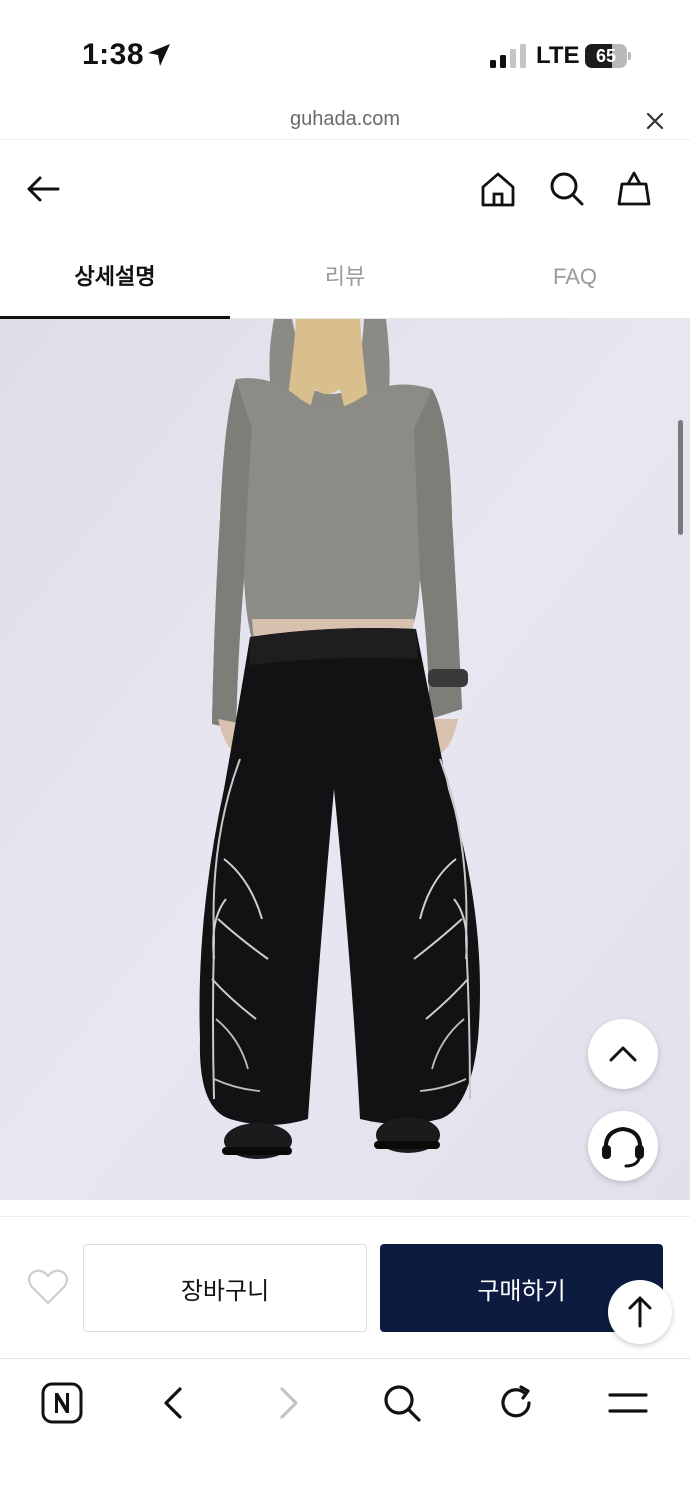  What do you see at coordinates (680, 477) in the screenshot?
I see `scrollbar` at bounding box center [680, 477].